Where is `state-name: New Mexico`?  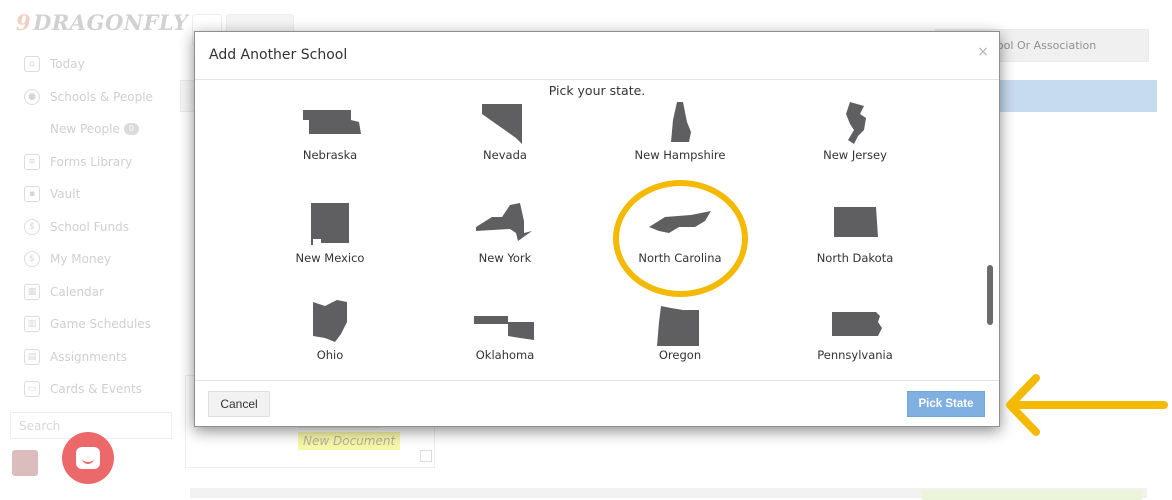
state-name: New Mexico is located at coordinates (330, 258).